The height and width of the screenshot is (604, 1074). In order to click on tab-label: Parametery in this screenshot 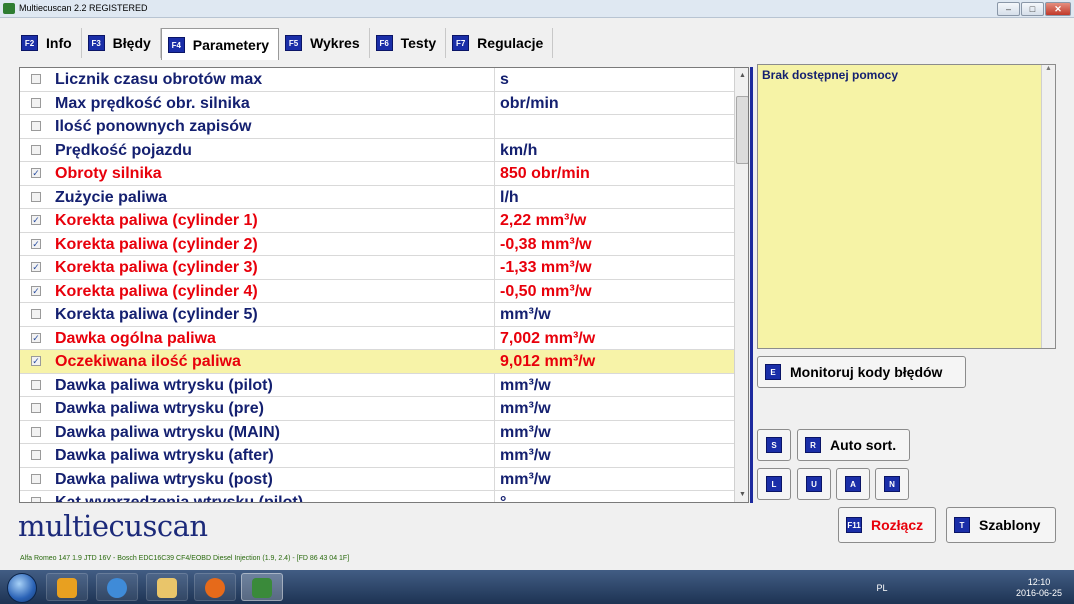, I will do `click(231, 44)`.